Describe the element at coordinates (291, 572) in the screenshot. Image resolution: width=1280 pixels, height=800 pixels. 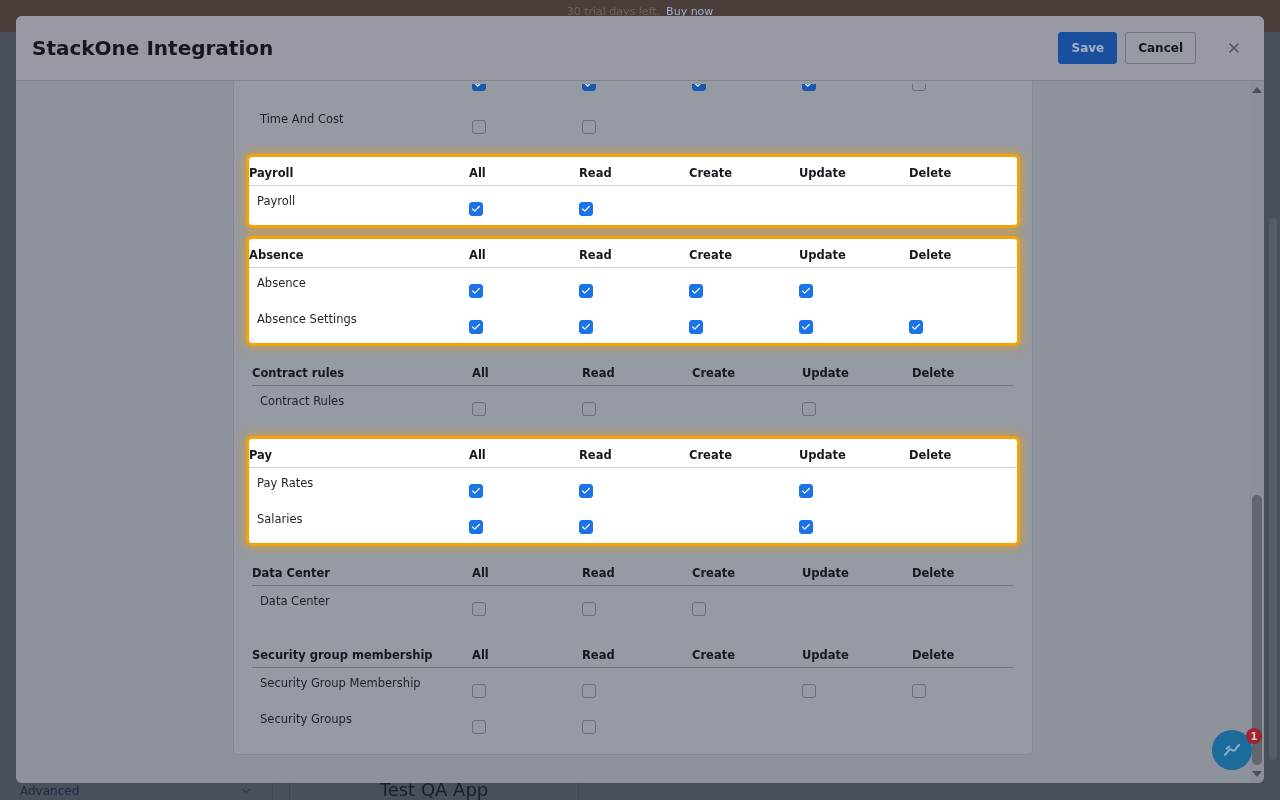
I see `section-title: Data Center` at that location.